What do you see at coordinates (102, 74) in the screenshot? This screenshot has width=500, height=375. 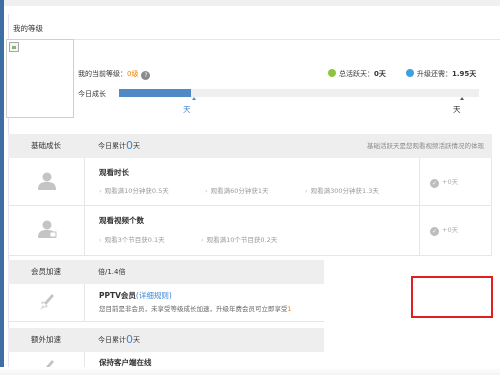 I see `current-level-label: 我的当前等级：` at bounding box center [102, 74].